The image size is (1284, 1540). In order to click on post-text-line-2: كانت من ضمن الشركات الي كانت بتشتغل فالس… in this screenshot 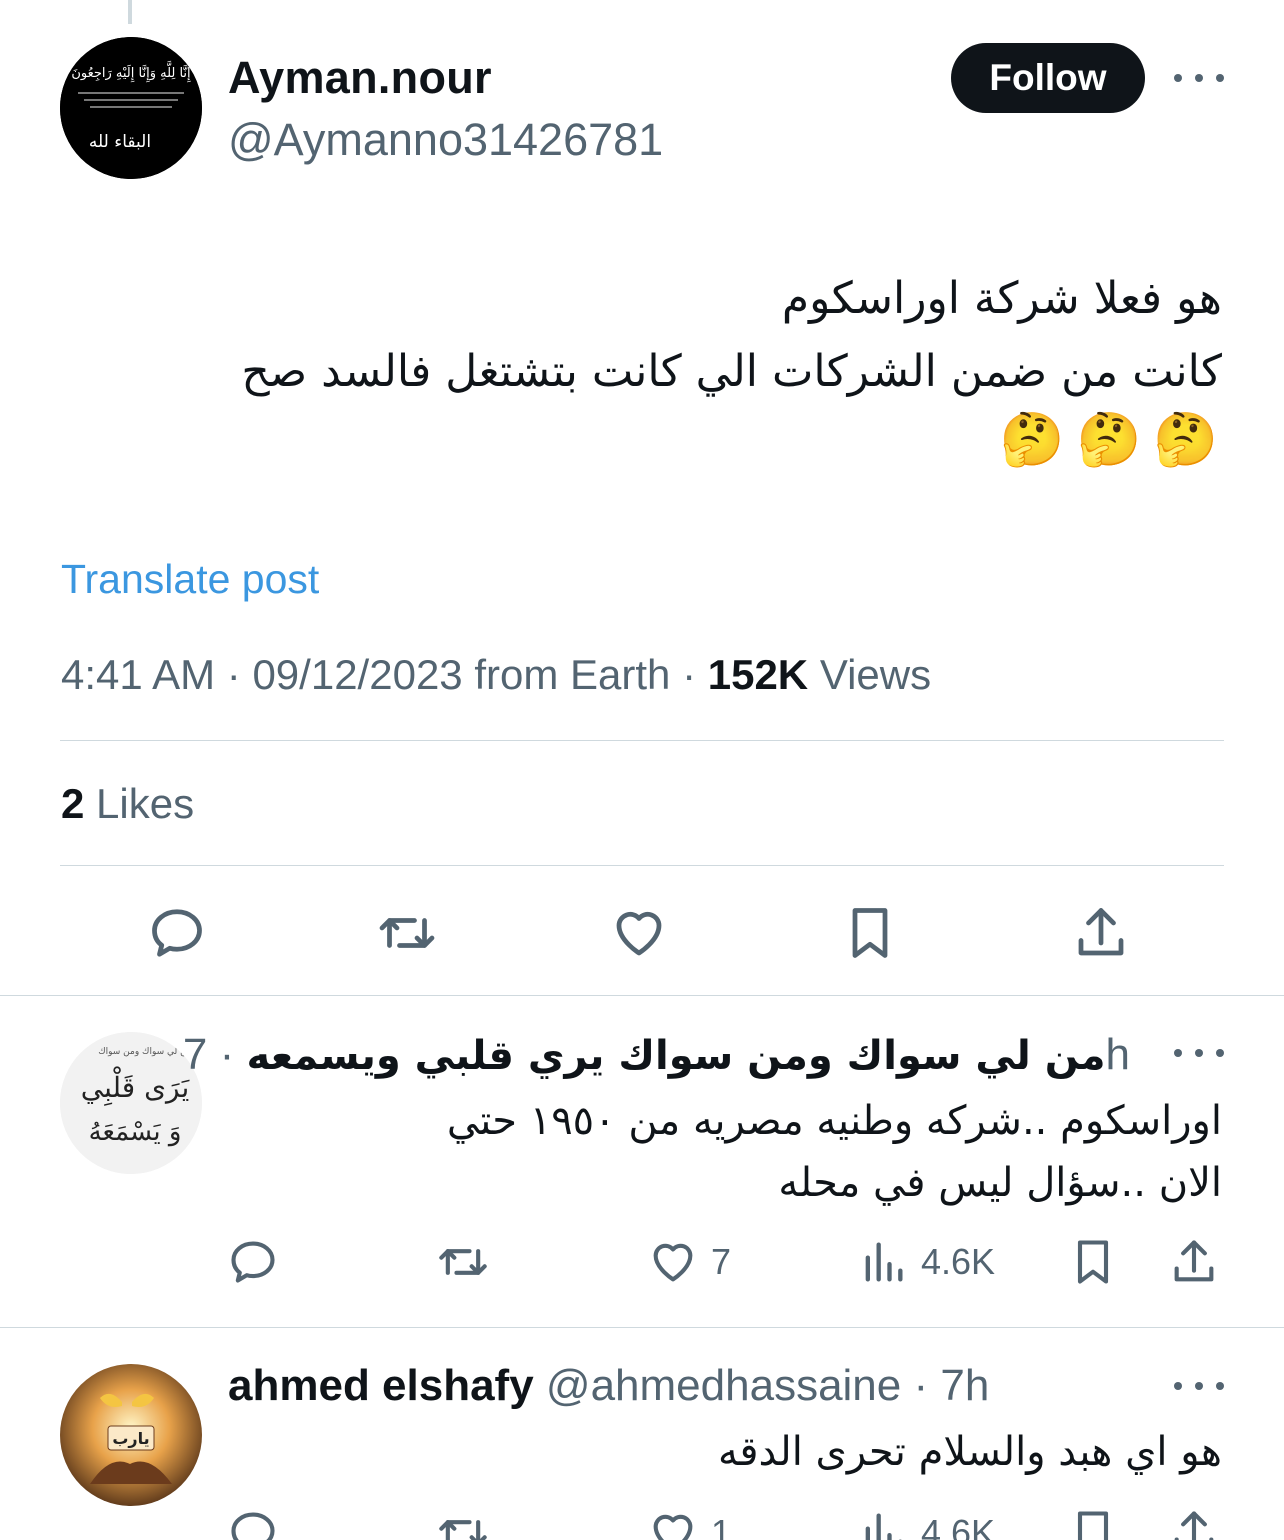, I will do `click(731, 371)`.